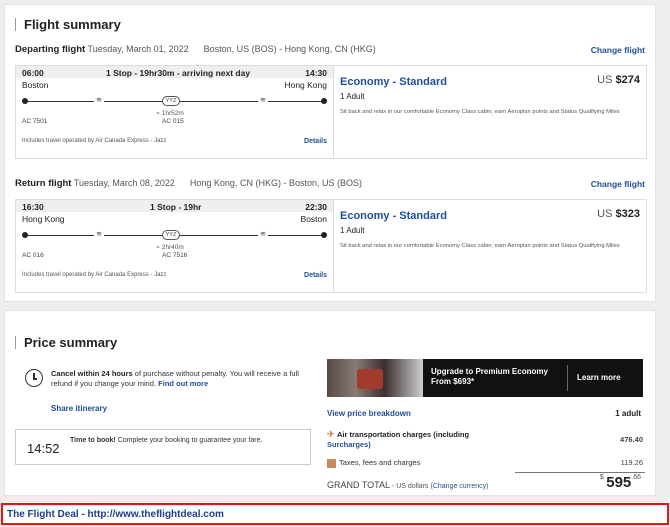 The image size is (670, 527). Describe the element at coordinates (289, 49) in the screenshot. I see `departing-route: Boston, US (BOS) - Hong Kong, CN (HKG)` at that location.